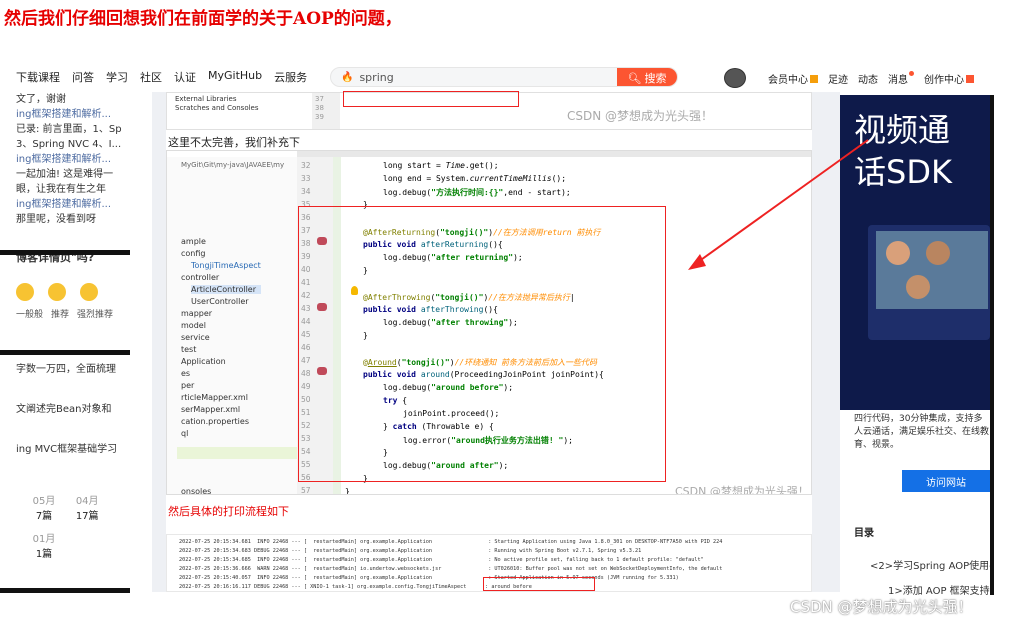 The image size is (1028, 624). What do you see at coordinates (87, 501) in the screenshot?
I see `month-label: 04月` at bounding box center [87, 501].